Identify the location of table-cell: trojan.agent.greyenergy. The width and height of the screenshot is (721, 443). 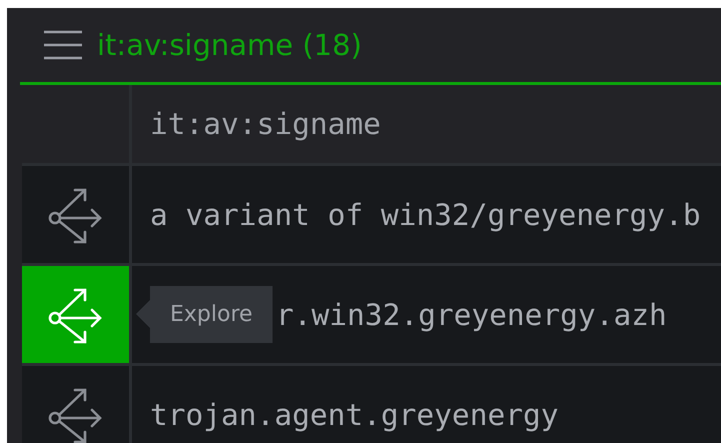
(354, 415).